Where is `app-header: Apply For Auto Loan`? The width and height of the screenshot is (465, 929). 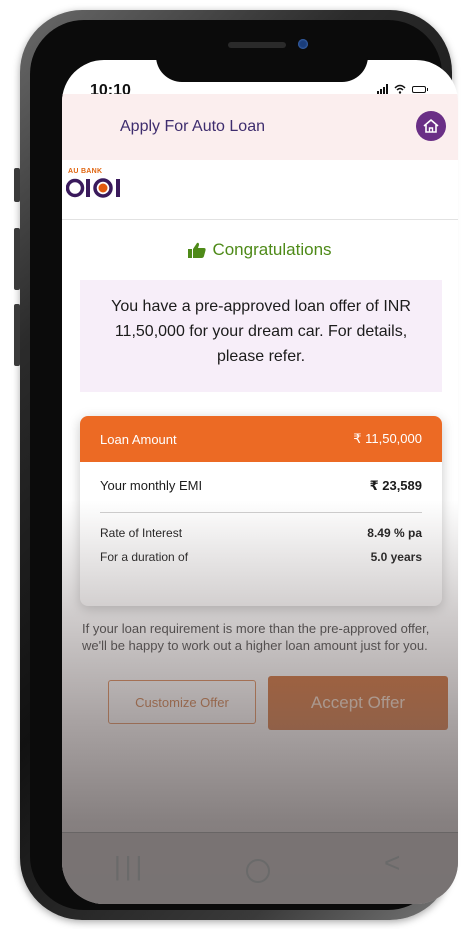
app-header: Apply For Auto Loan is located at coordinates (260, 127).